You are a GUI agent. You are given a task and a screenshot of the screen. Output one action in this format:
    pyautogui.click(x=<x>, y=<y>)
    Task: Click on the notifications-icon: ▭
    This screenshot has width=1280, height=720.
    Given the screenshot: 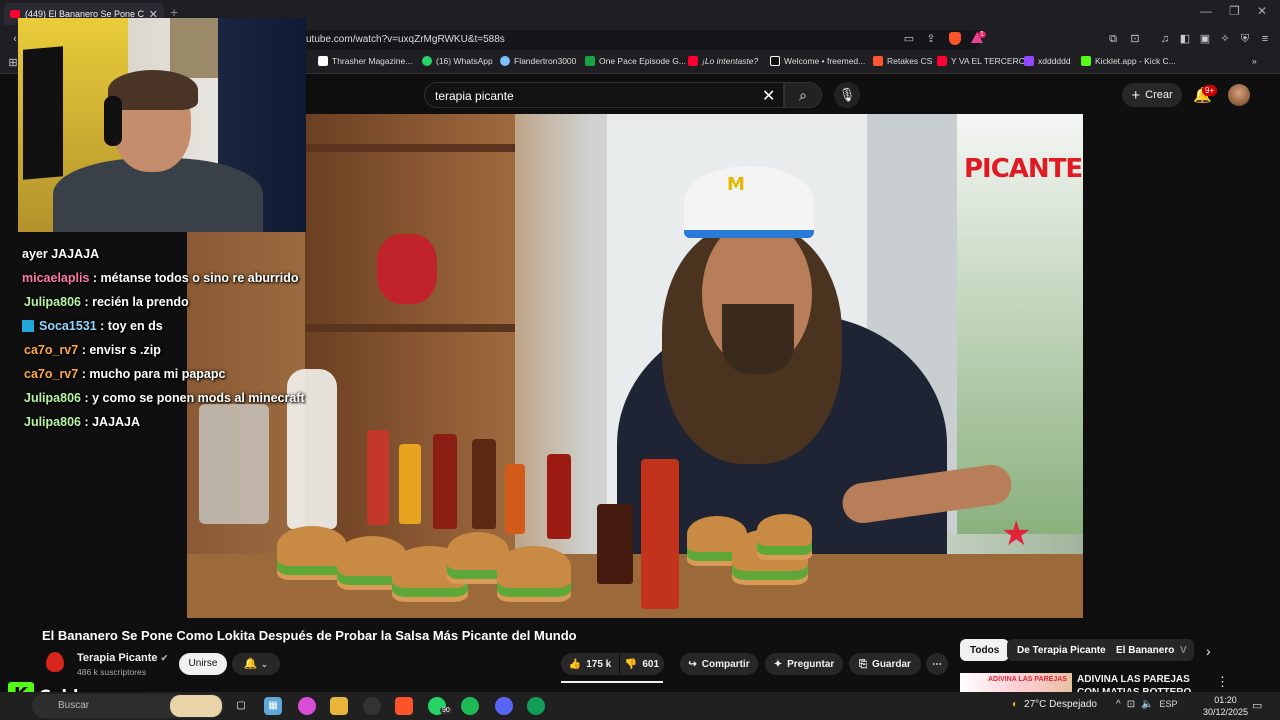 What is the action you would take?
    pyautogui.click(x=1257, y=705)
    